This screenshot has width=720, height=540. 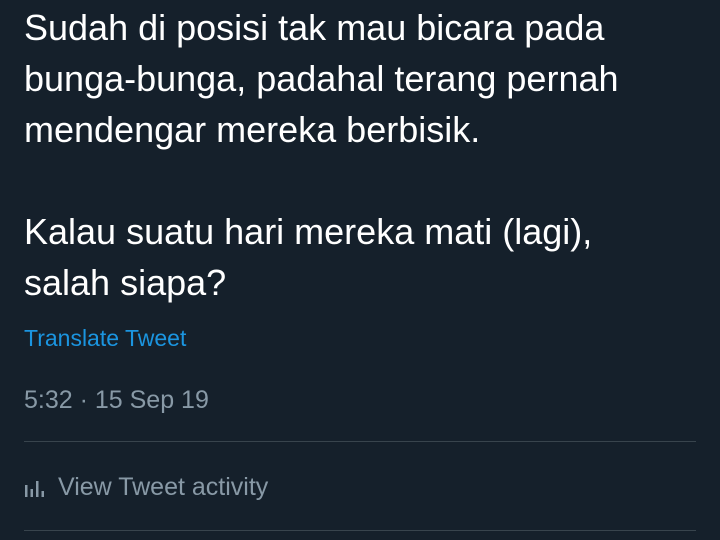 What do you see at coordinates (105, 338) in the screenshot?
I see `translate-tweet-link: Translate Tweet` at bounding box center [105, 338].